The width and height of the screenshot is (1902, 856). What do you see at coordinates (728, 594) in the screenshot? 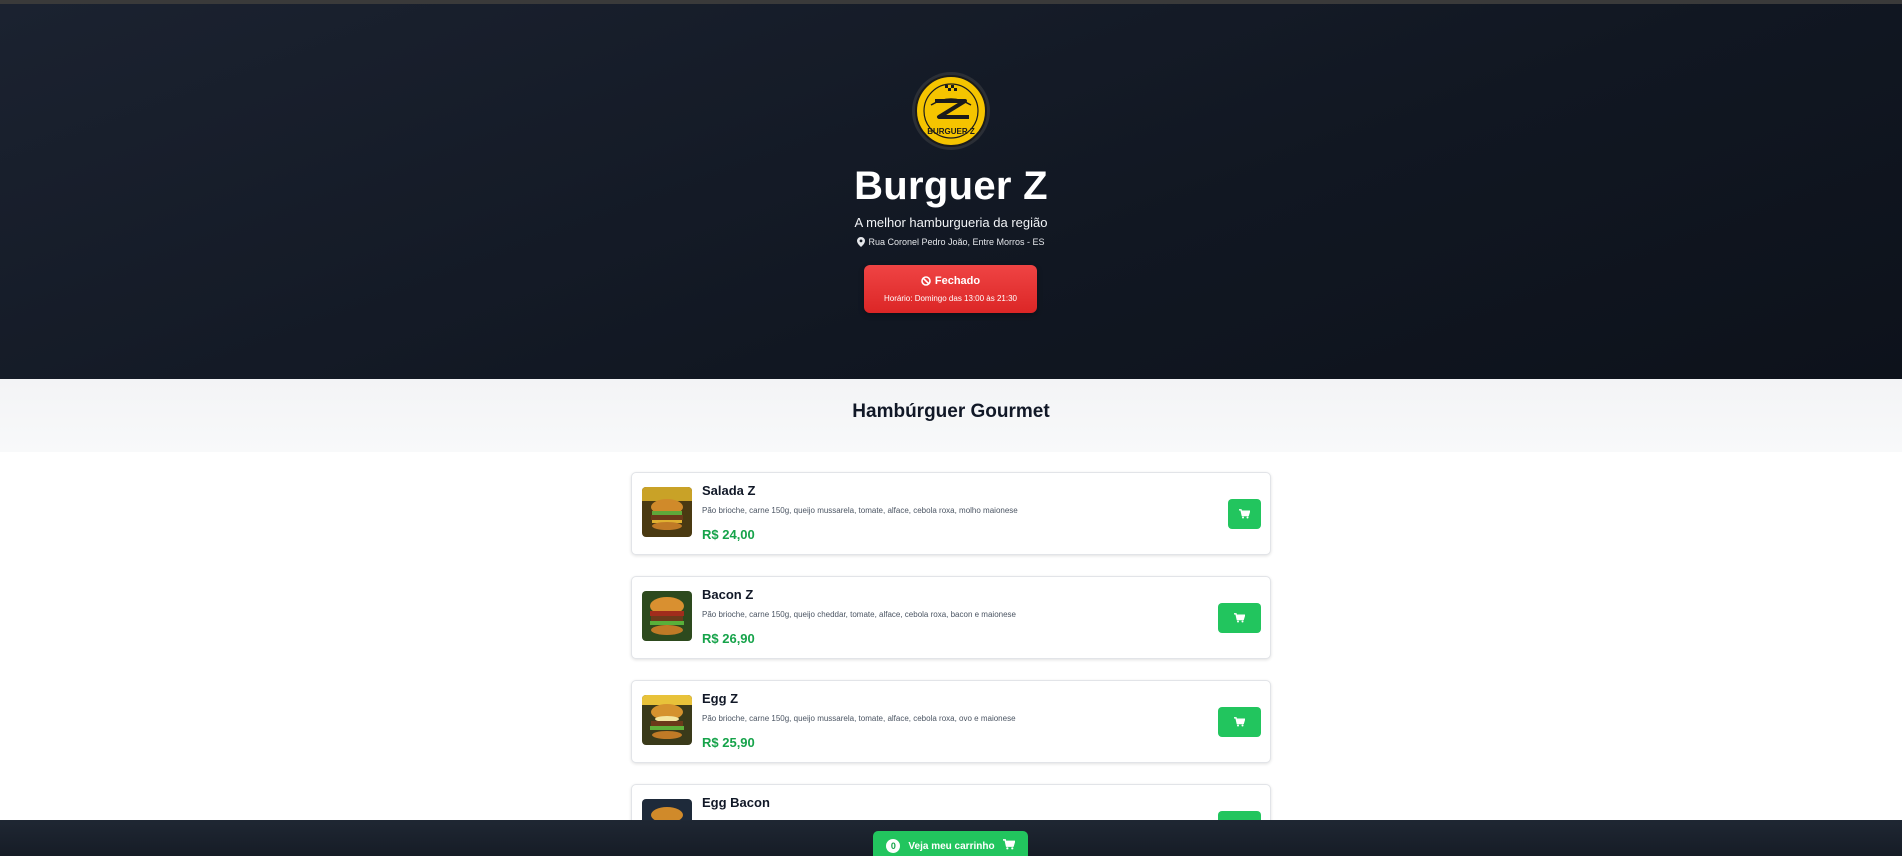
I see `product-name: Bacon Z` at bounding box center [728, 594].